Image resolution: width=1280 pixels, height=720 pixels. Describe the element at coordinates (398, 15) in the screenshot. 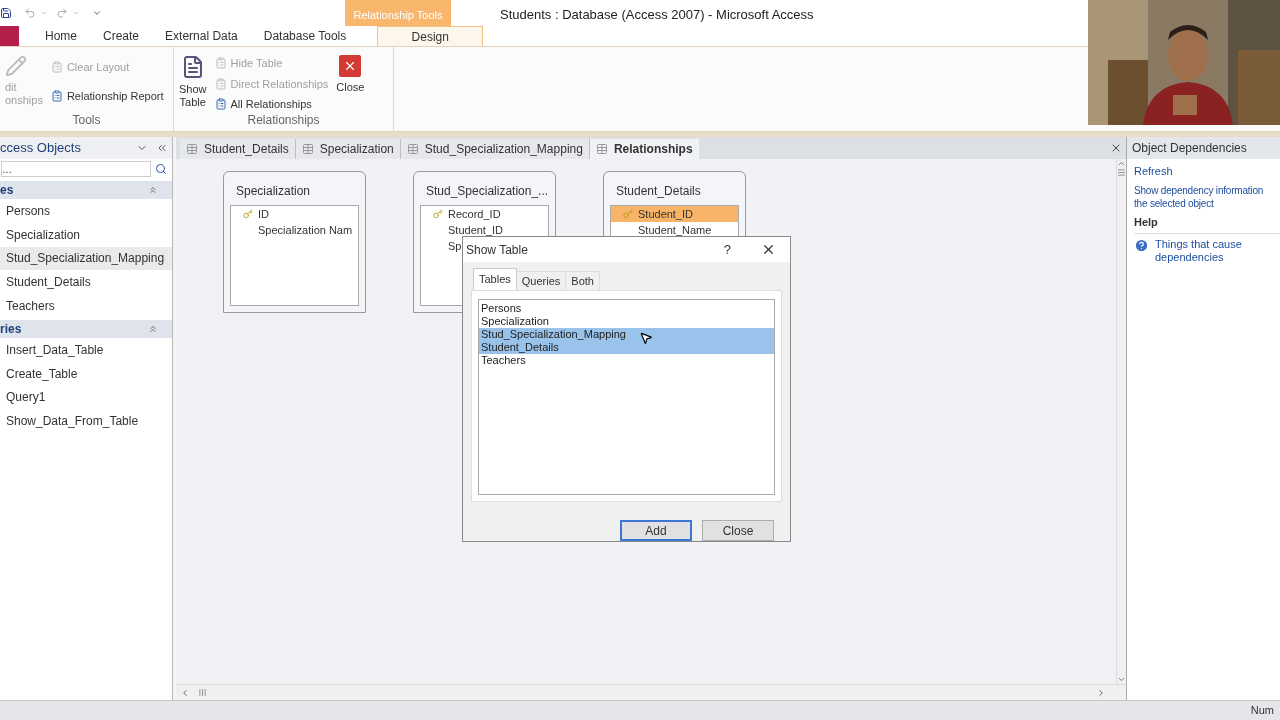

I see `contextual-tab-label: Relationship Tools` at that location.